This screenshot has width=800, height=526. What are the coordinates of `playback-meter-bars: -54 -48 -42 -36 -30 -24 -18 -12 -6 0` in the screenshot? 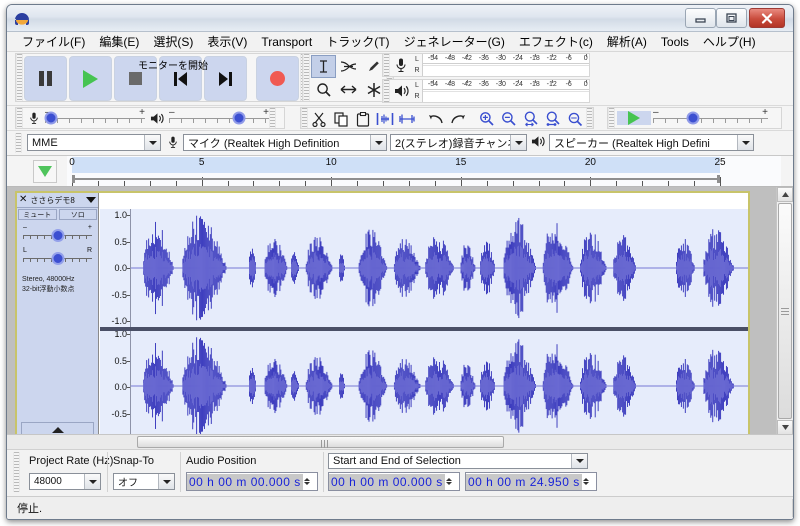 It's located at (505, 91).